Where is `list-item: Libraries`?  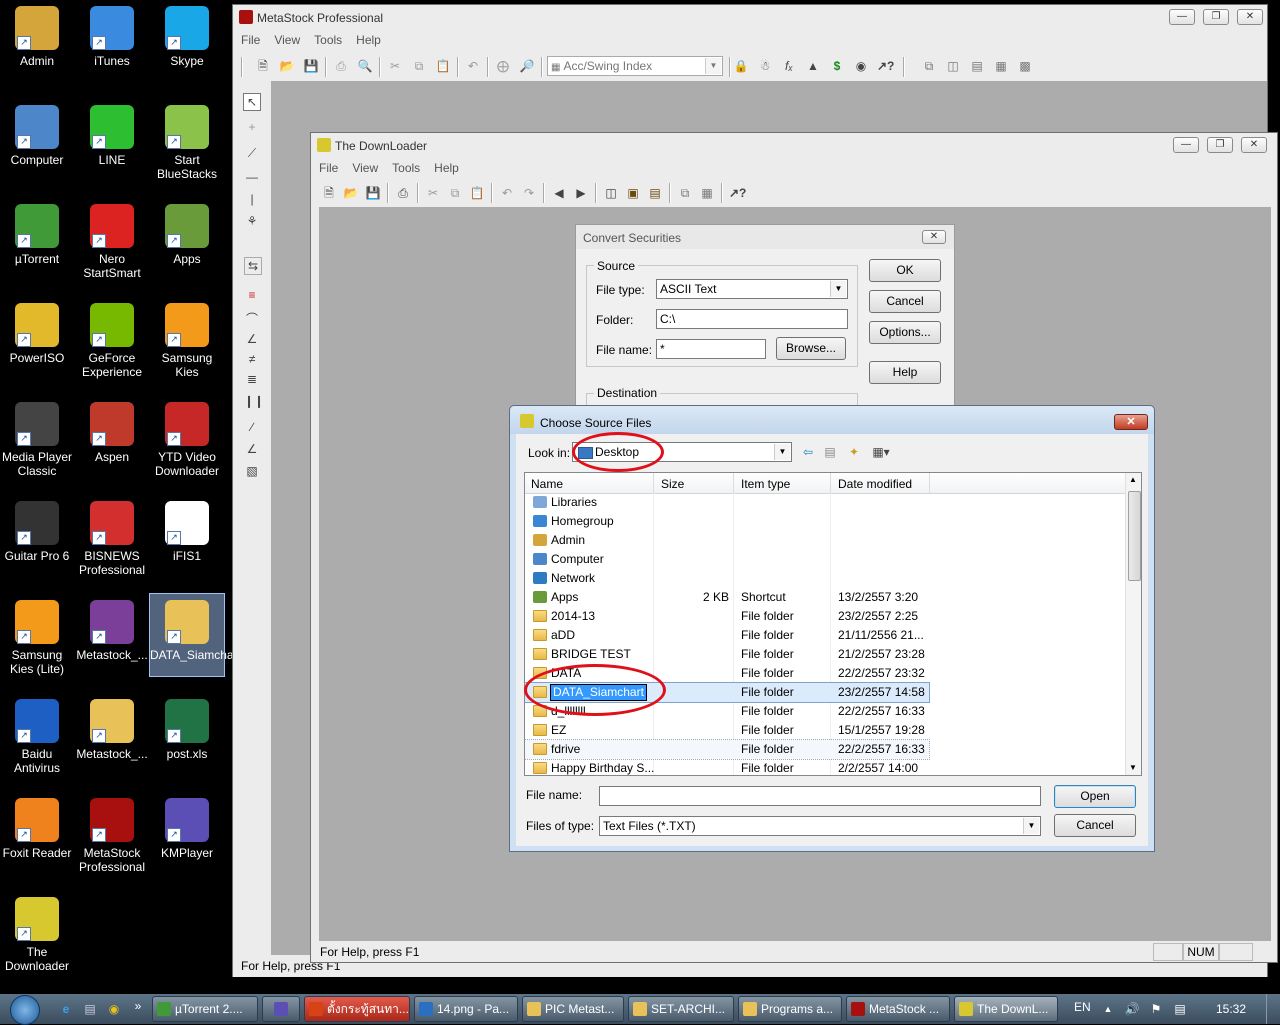
list-item: Libraries is located at coordinates (727, 502).